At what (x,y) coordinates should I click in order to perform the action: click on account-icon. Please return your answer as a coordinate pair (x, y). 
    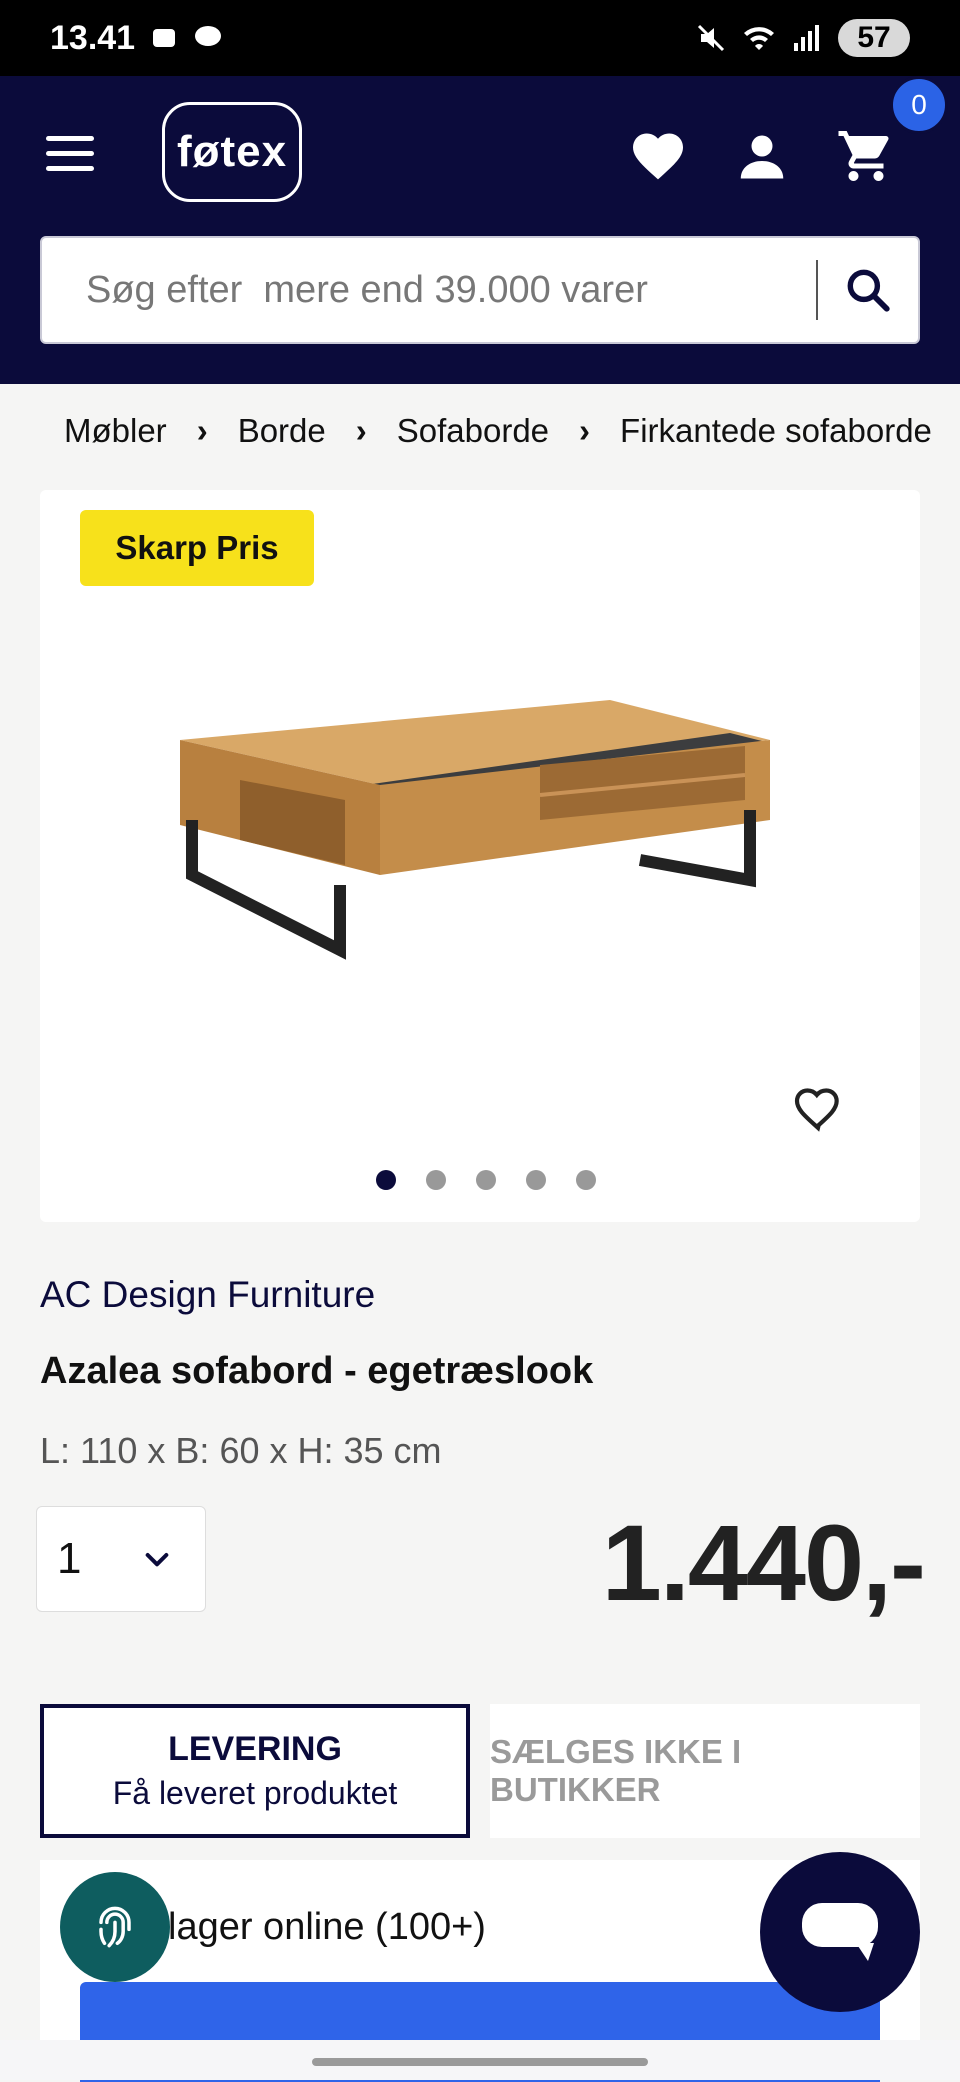
    Looking at the image, I should click on (762, 156).